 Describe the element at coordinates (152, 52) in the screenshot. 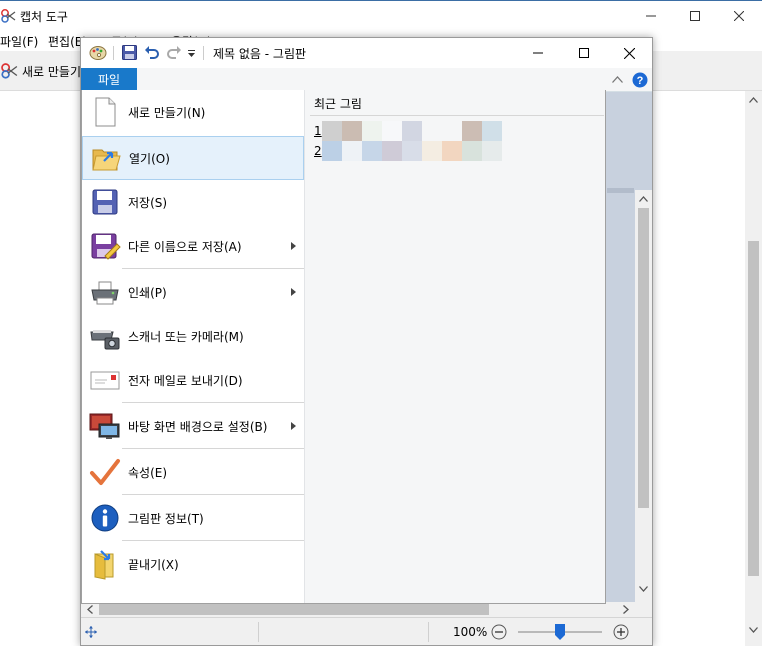

I see `undo-icon` at that location.